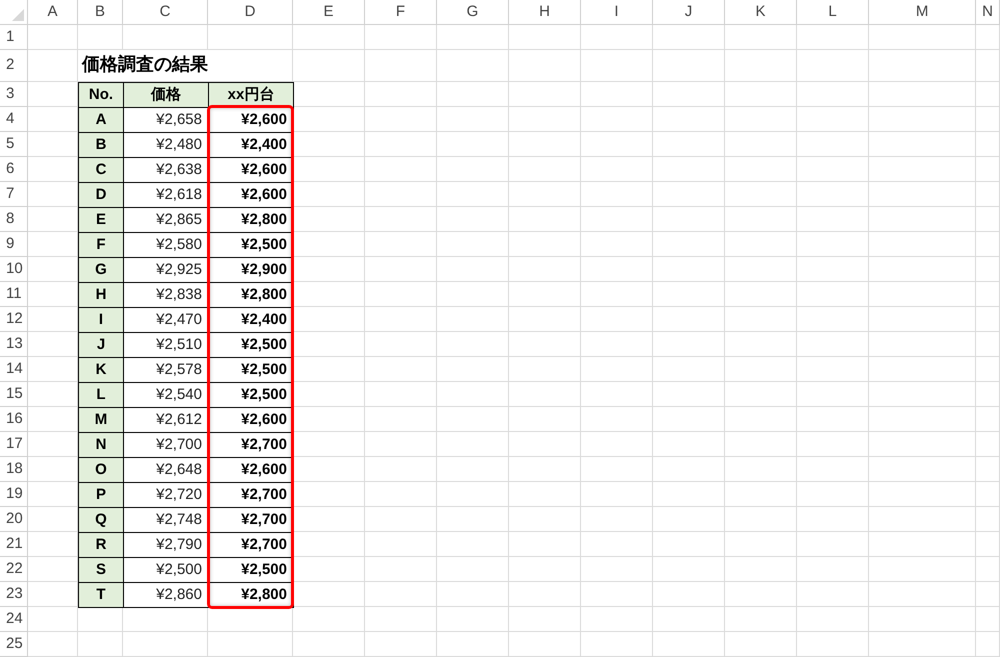 This screenshot has width=1000, height=657. I want to click on row-header: 18, so click(14, 469).